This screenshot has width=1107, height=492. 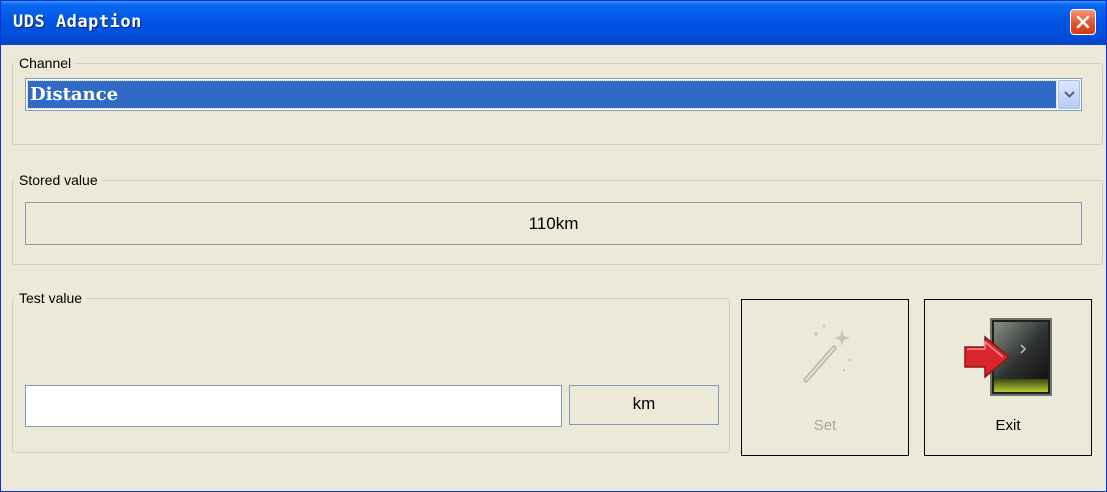 I want to click on title-bar: UDS Adaption, so click(x=553, y=23).